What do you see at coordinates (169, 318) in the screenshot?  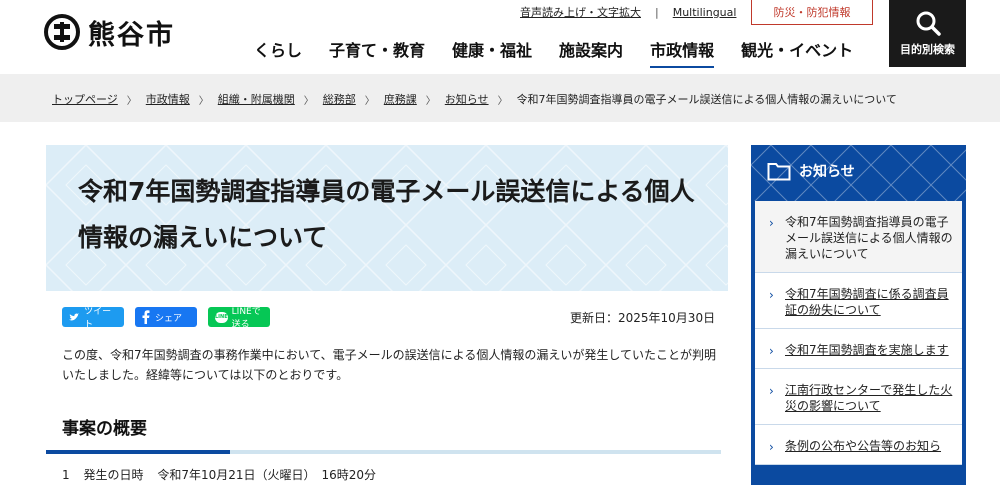 I see `facebook-share-label: シェア` at bounding box center [169, 318].